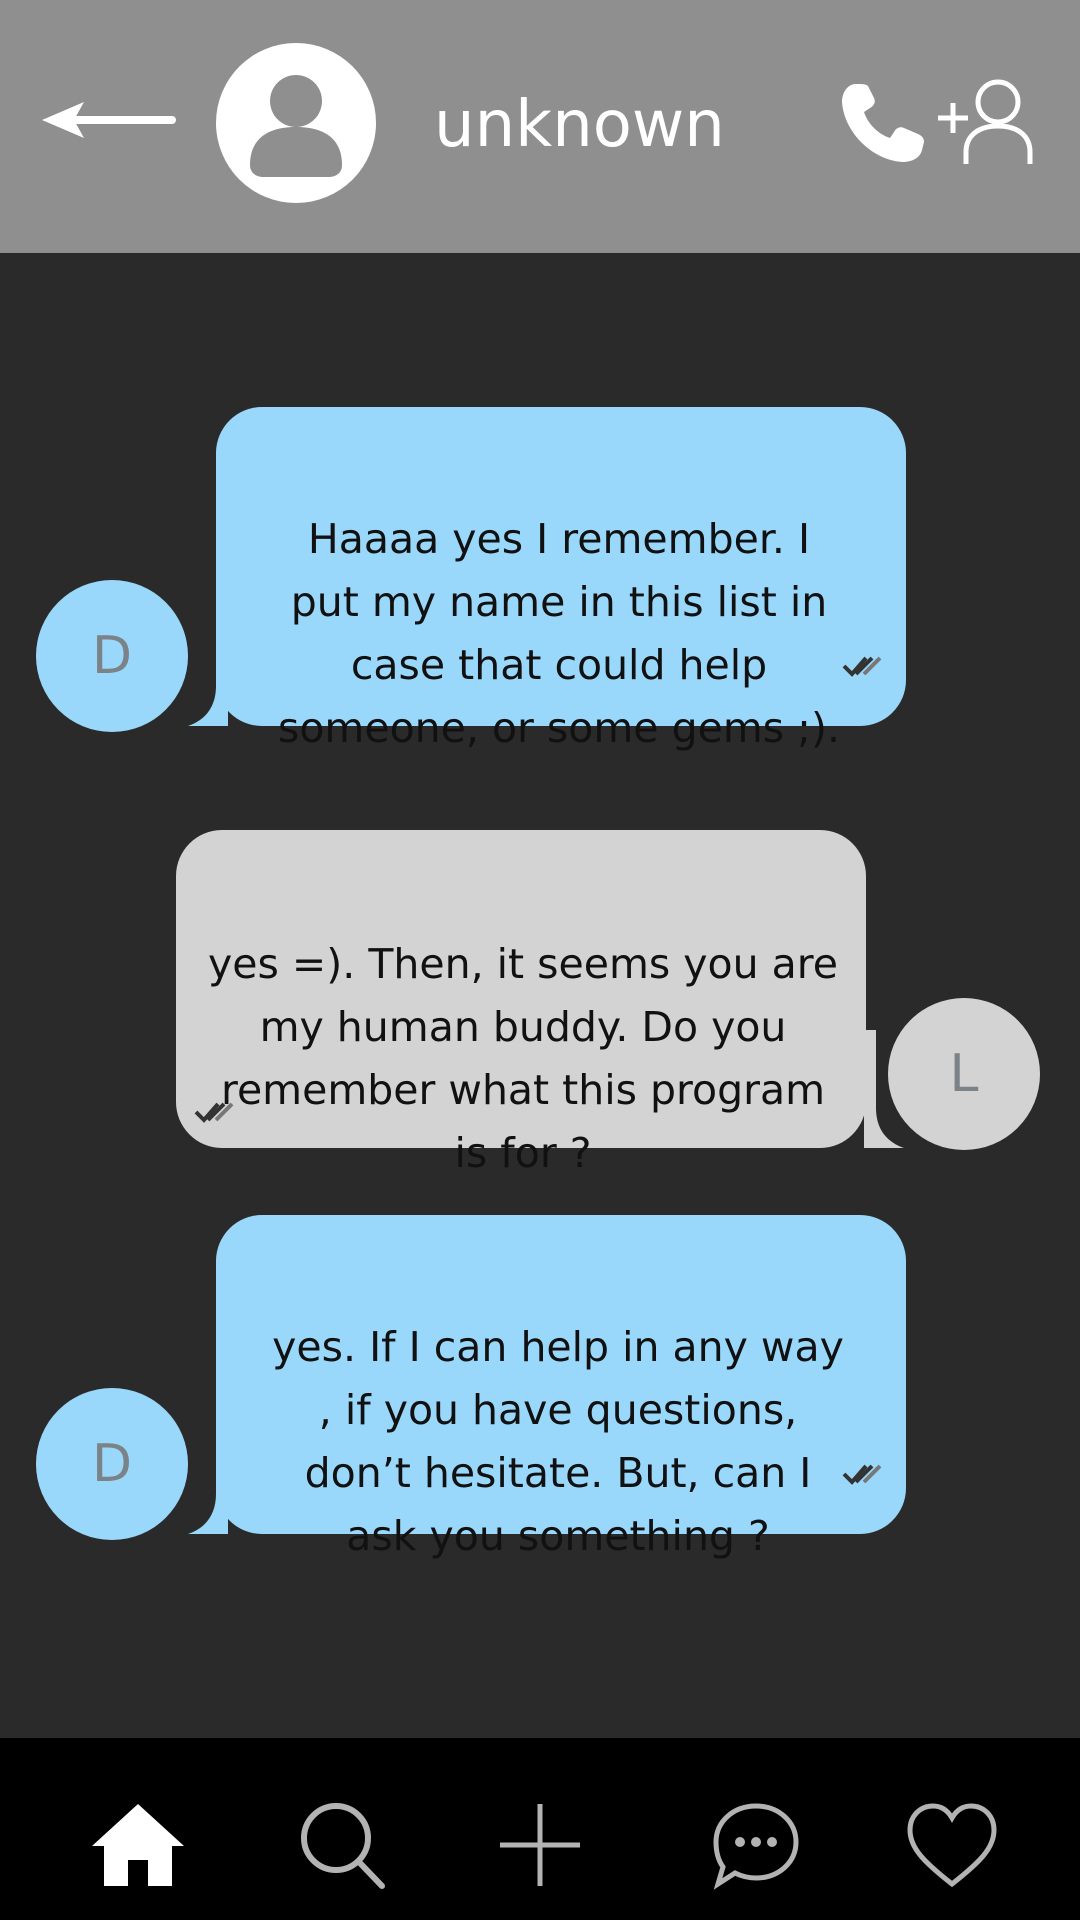 This screenshot has width=1080, height=1920. I want to click on add-contact-icon, so click(989, 123).